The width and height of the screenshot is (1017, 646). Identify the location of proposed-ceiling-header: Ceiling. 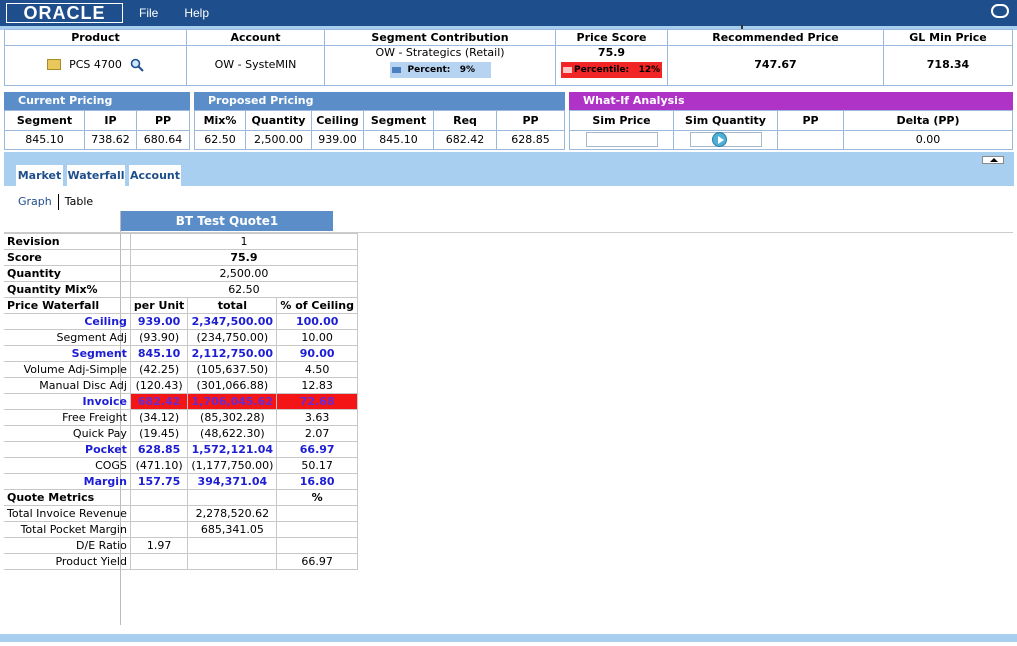
(337, 120).